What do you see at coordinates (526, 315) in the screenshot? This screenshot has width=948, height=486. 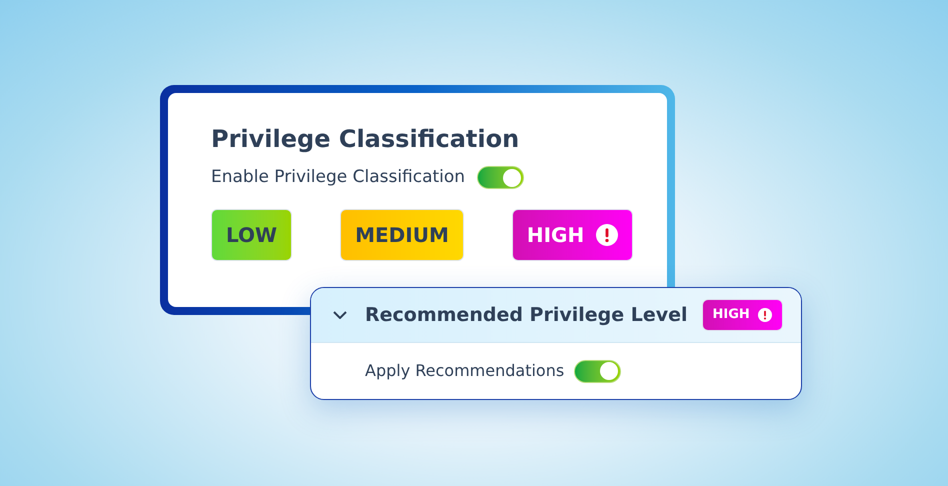 I see `panel-title: Recommended Privilege Level` at bounding box center [526, 315].